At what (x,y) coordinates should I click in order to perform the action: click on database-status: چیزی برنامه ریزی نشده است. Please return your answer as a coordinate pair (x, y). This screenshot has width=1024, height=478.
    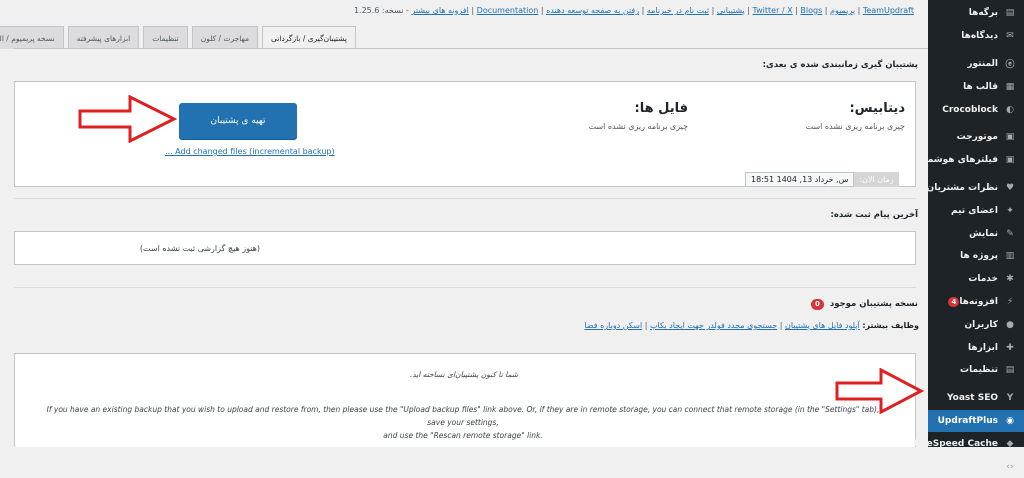
    Looking at the image, I should click on (855, 126).